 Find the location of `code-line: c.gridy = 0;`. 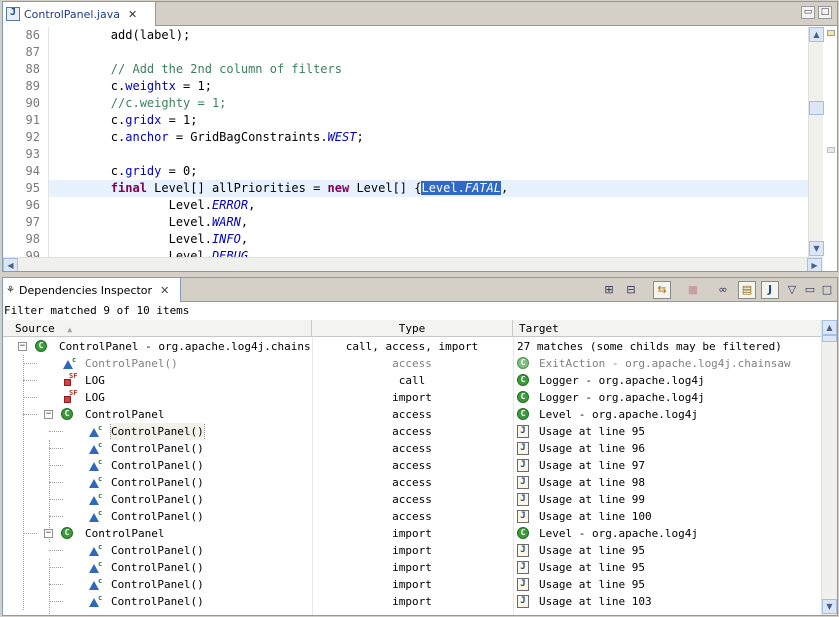

code-line: c.gridy = 0; is located at coordinates (429, 171).